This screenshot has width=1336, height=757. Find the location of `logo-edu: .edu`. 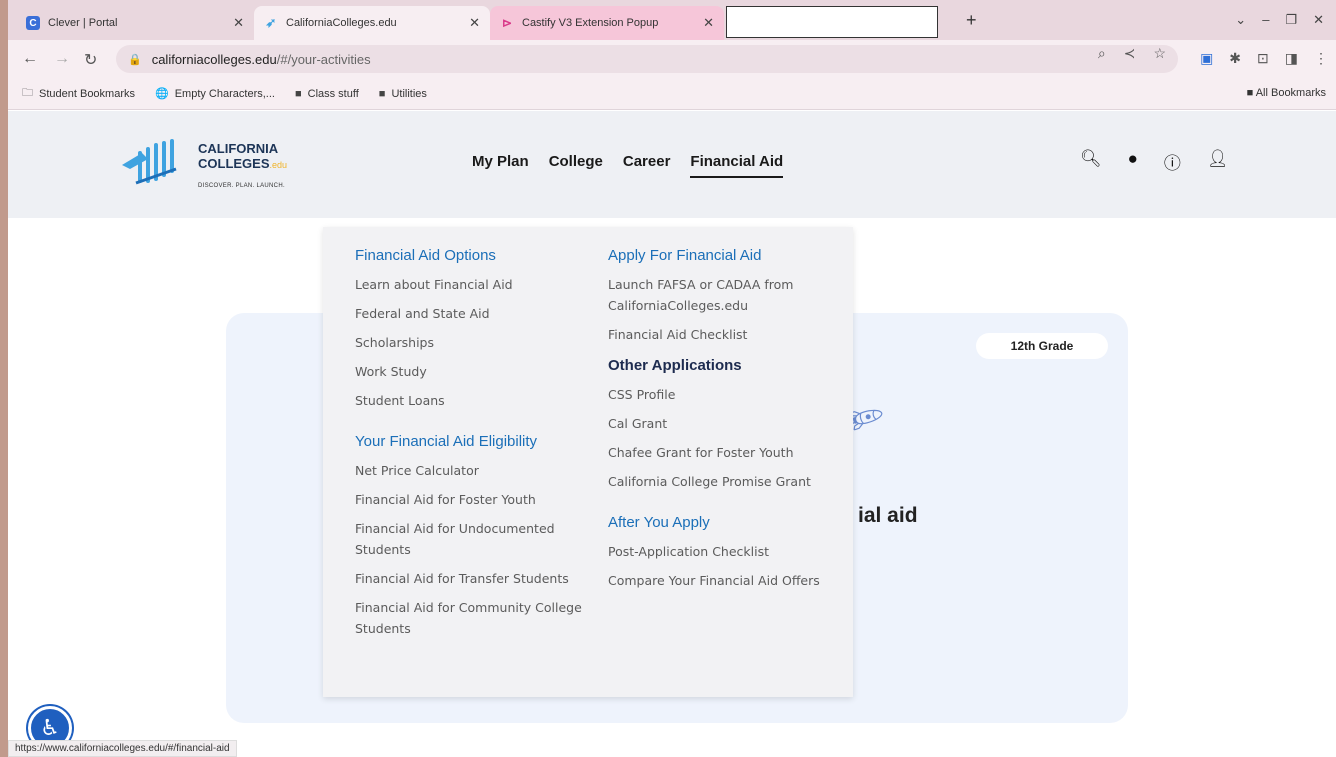

logo-edu: .edu is located at coordinates (278, 165).